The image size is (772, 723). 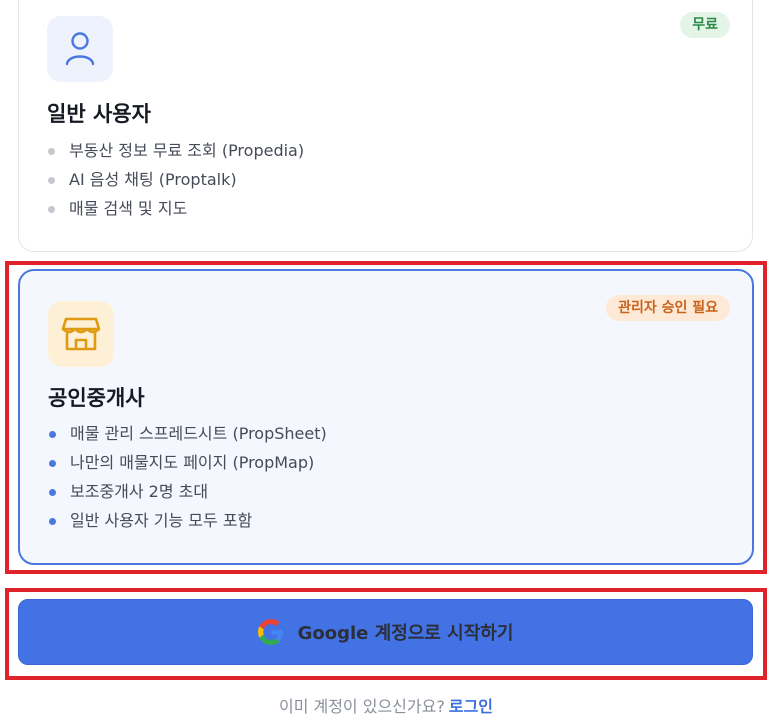 I want to click on list-item: AI 음성 채팅 (Proptalk), so click(x=175, y=183).